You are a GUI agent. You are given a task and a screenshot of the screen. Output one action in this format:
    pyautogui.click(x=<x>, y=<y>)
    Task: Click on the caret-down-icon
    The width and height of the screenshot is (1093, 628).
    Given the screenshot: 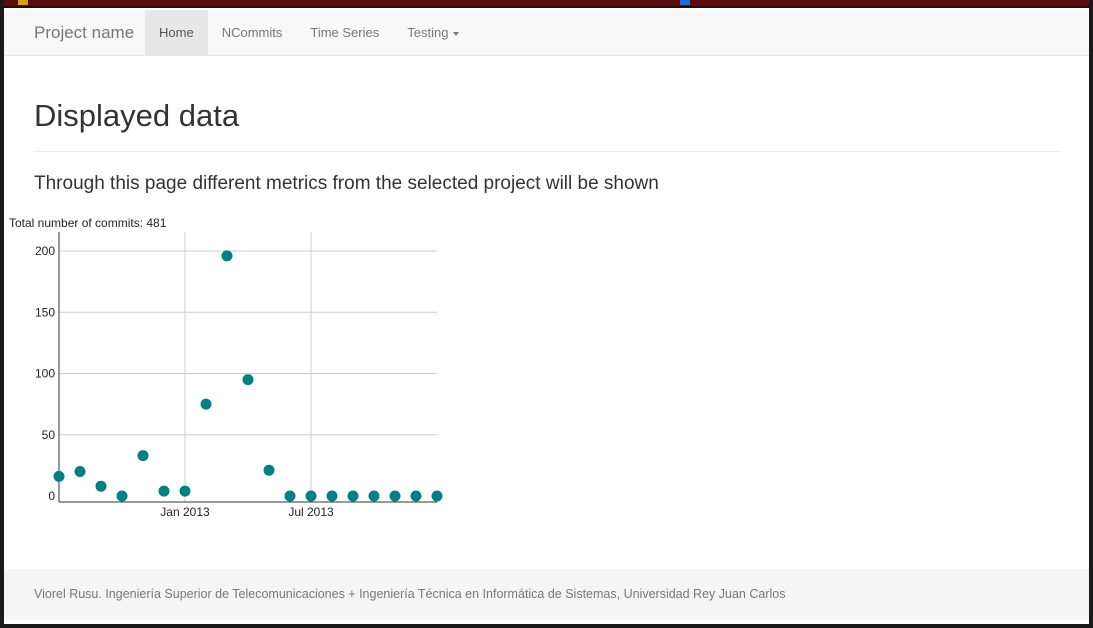 What is the action you would take?
    pyautogui.click(x=456, y=33)
    